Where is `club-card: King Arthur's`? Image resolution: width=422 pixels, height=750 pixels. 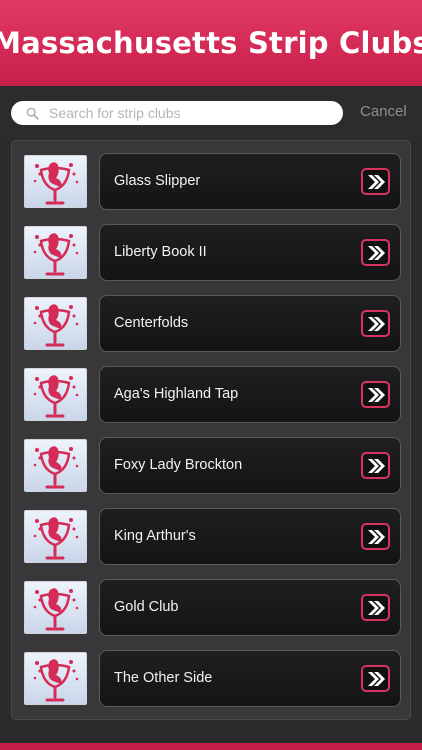 club-card: King Arthur's is located at coordinates (250, 536).